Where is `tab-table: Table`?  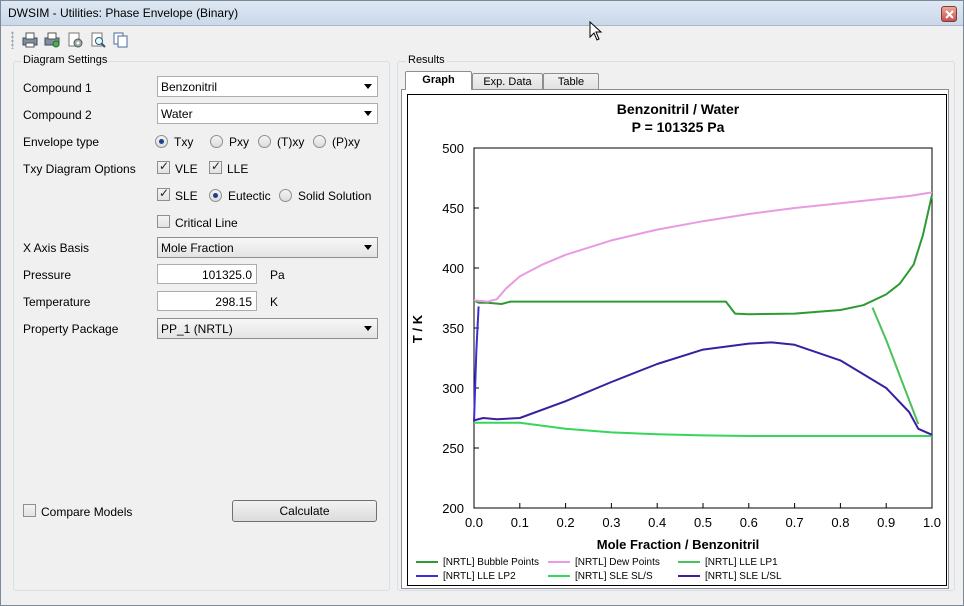 tab-table: Table is located at coordinates (571, 81).